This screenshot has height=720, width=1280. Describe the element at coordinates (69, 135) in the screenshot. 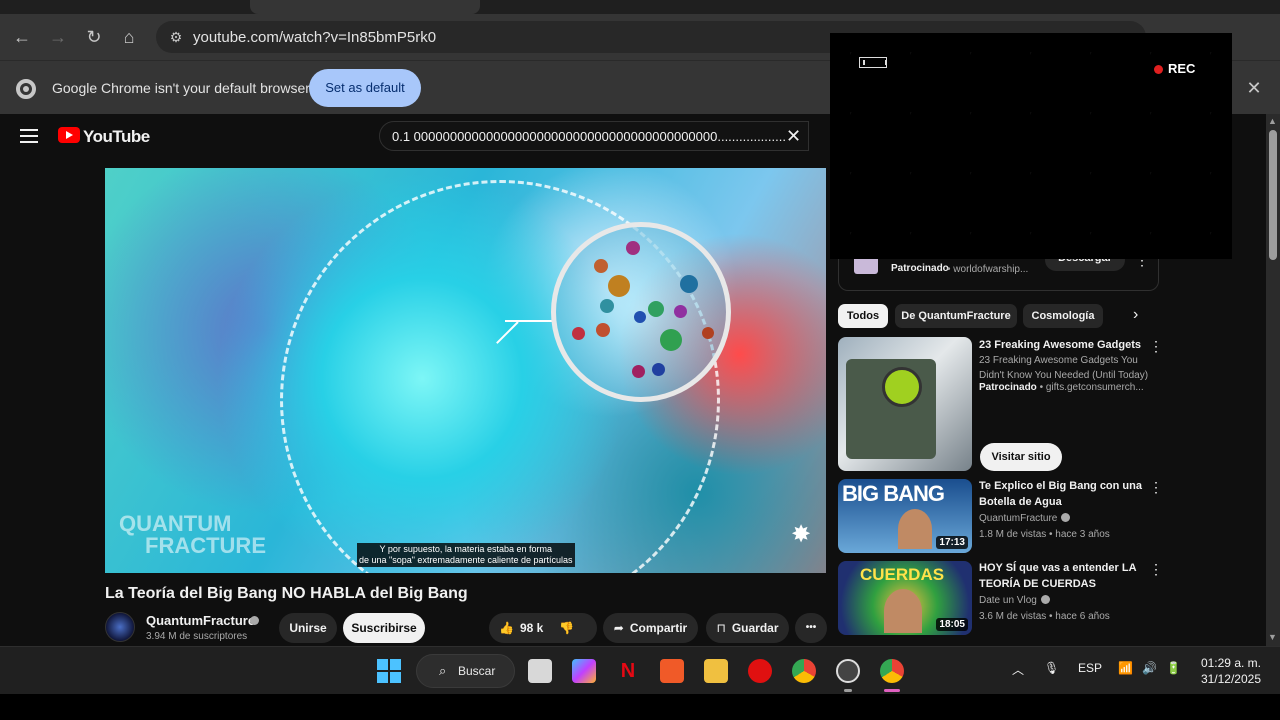

I see `youtube-logo-icon` at that location.